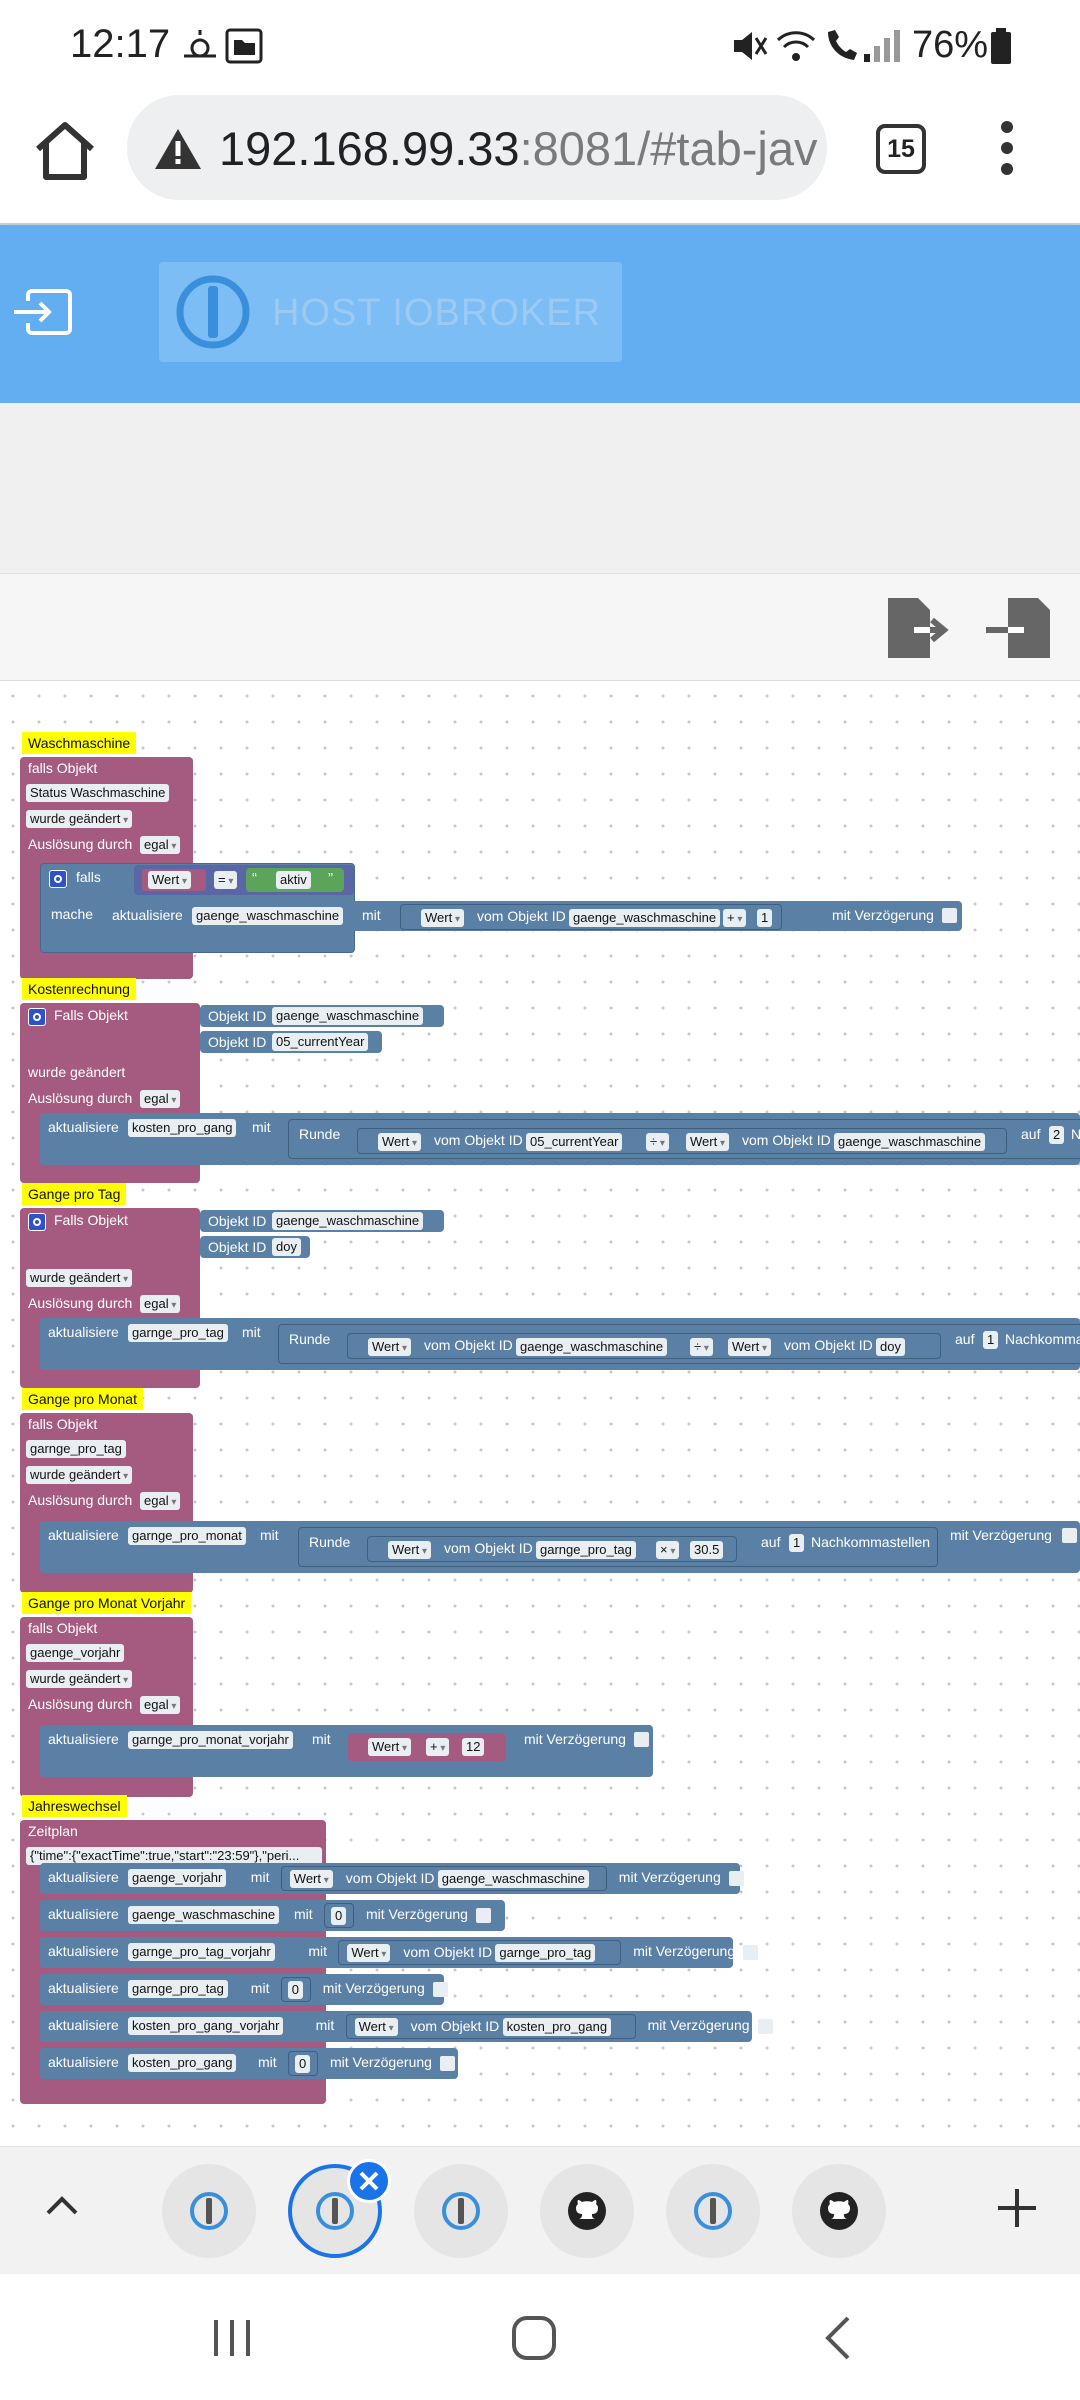  What do you see at coordinates (178, 1989) in the screenshot?
I see `variable-field: garnge_pro_tag` at bounding box center [178, 1989].